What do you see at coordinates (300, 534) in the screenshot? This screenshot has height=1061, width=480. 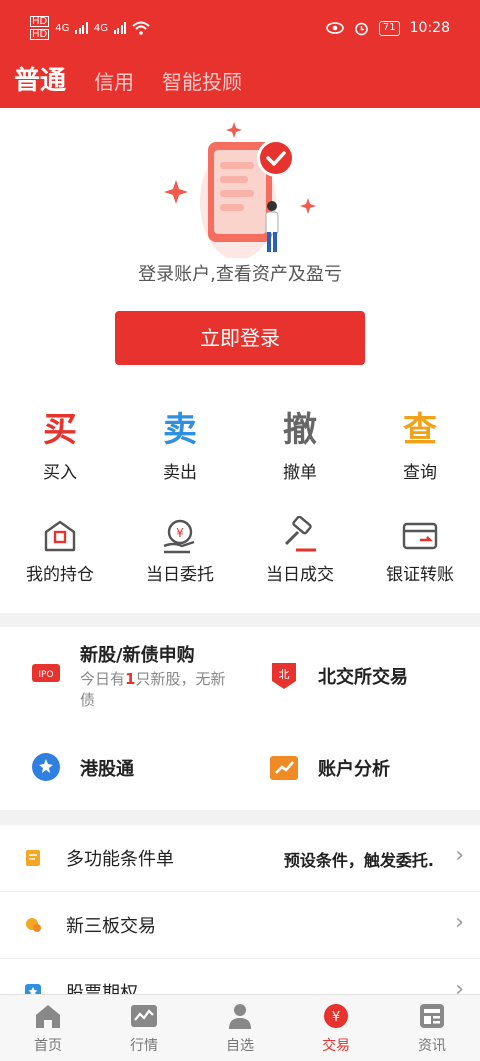 I see `gavel-icon` at bounding box center [300, 534].